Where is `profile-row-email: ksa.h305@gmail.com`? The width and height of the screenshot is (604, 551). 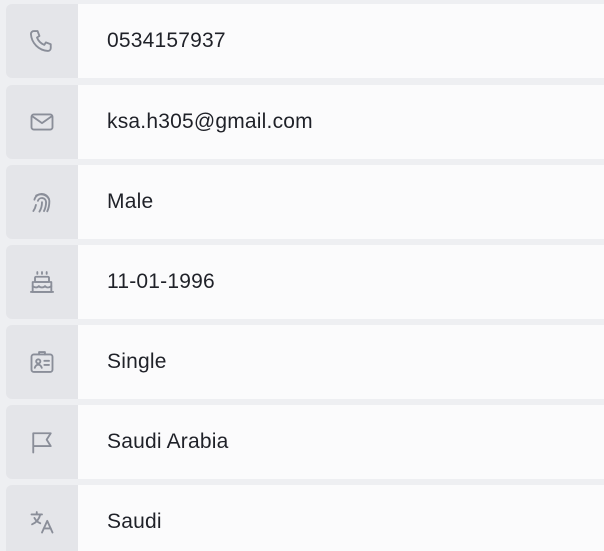 profile-row-email: ksa.h305@gmail.com is located at coordinates (305, 122).